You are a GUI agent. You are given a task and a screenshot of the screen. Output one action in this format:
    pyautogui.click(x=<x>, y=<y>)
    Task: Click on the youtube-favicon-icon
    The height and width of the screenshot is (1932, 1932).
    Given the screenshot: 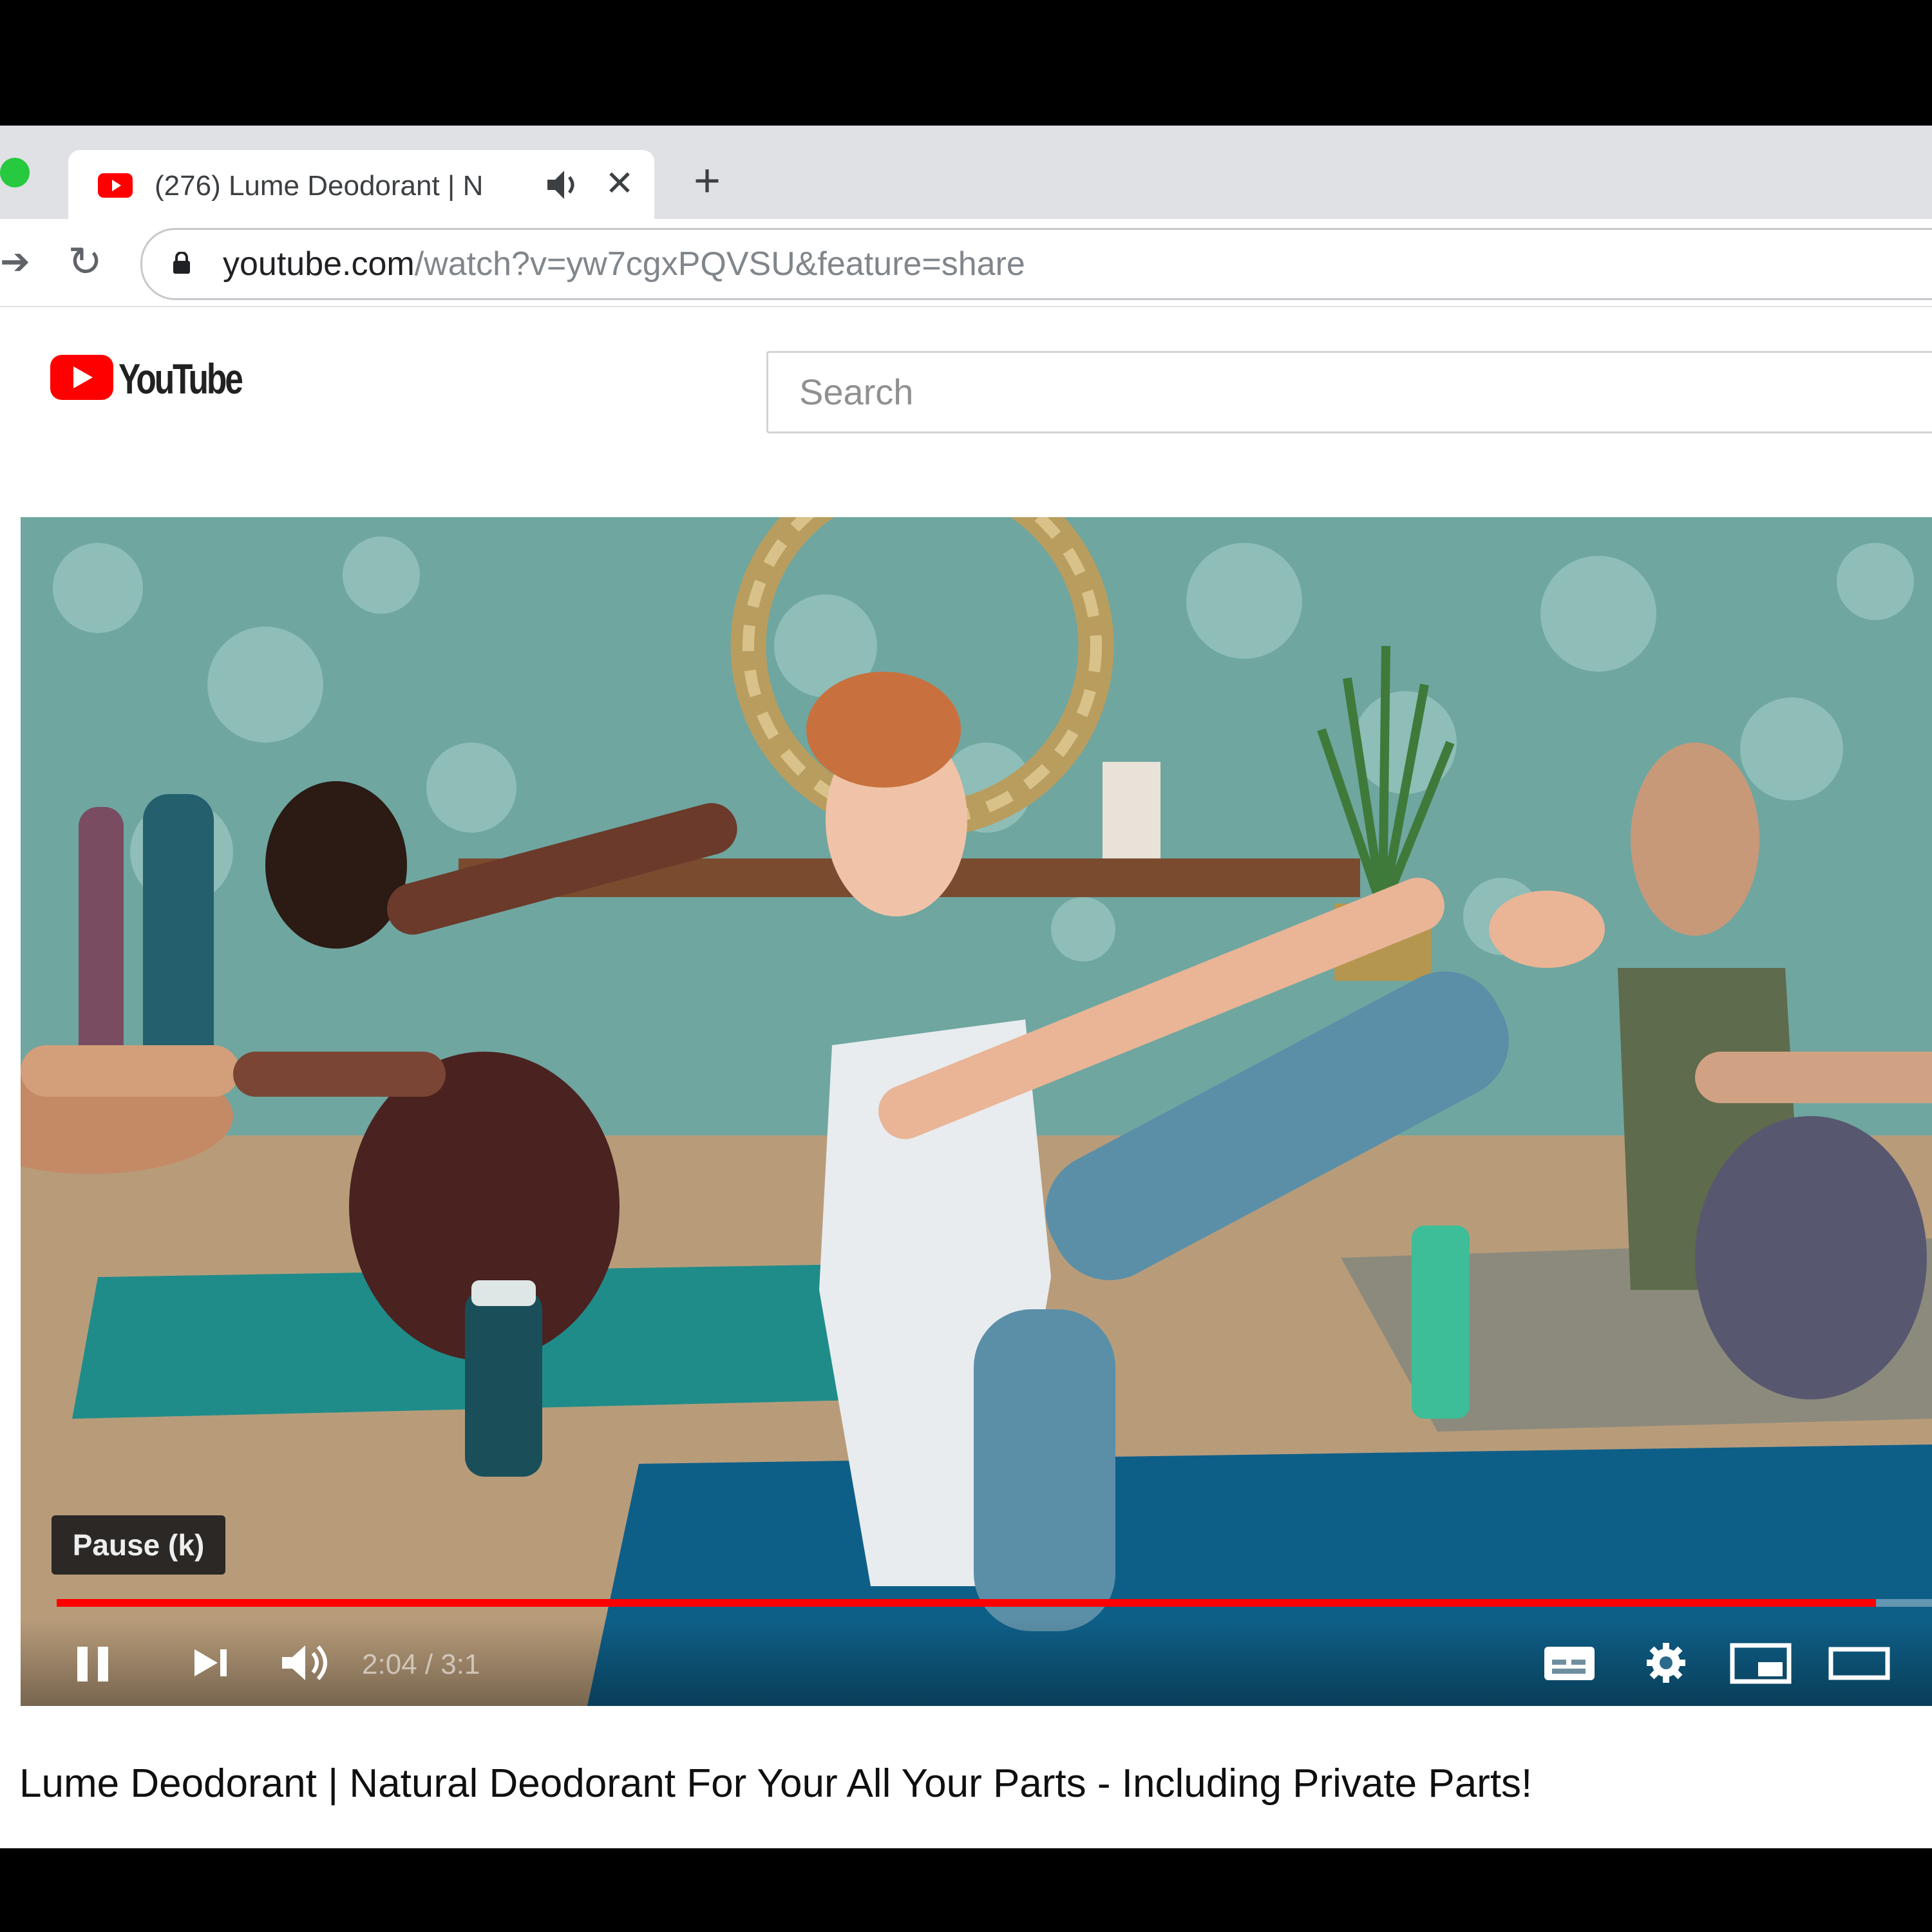 What is the action you would take?
    pyautogui.click(x=116, y=185)
    